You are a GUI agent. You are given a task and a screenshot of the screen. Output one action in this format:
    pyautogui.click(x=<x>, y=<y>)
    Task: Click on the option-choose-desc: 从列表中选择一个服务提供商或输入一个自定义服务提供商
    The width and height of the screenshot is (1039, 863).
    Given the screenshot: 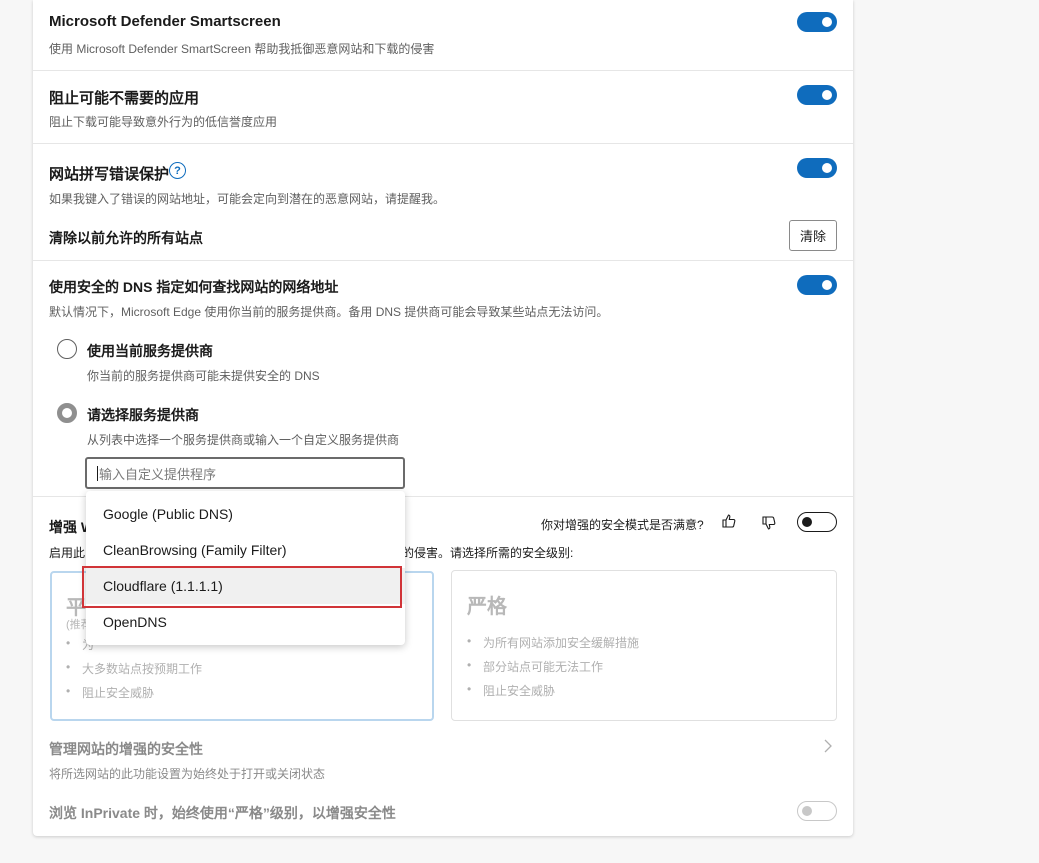 What is the action you would take?
    pyautogui.click(x=243, y=440)
    